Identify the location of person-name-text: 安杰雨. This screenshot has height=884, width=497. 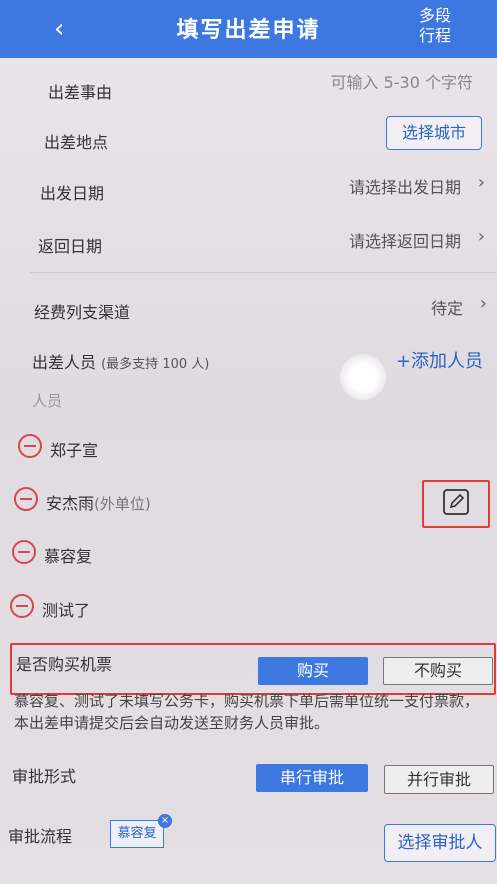
(70, 503).